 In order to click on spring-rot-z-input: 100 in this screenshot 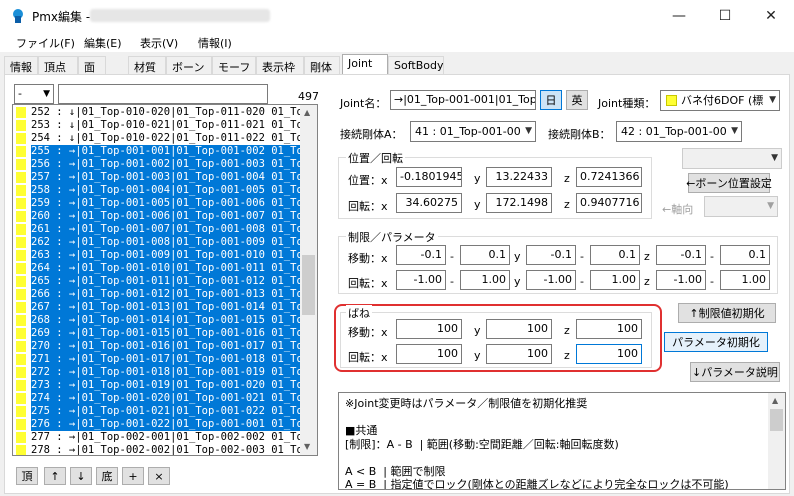, I will do `click(609, 354)`.